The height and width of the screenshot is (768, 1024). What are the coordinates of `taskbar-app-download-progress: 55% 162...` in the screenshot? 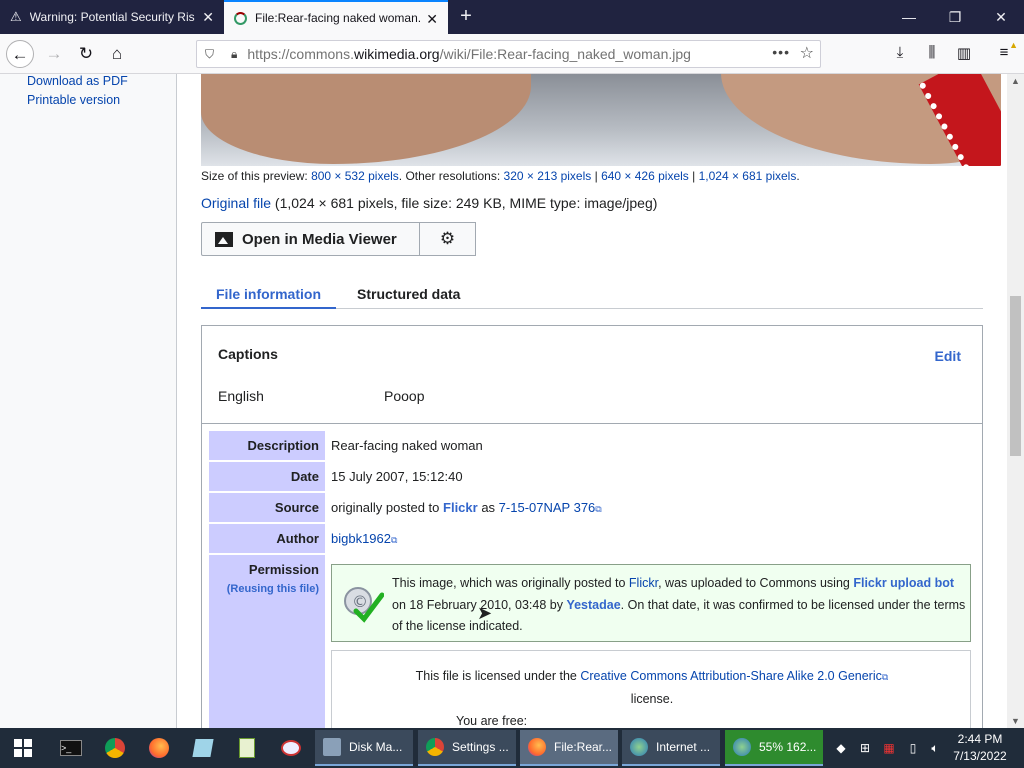 It's located at (774, 748).